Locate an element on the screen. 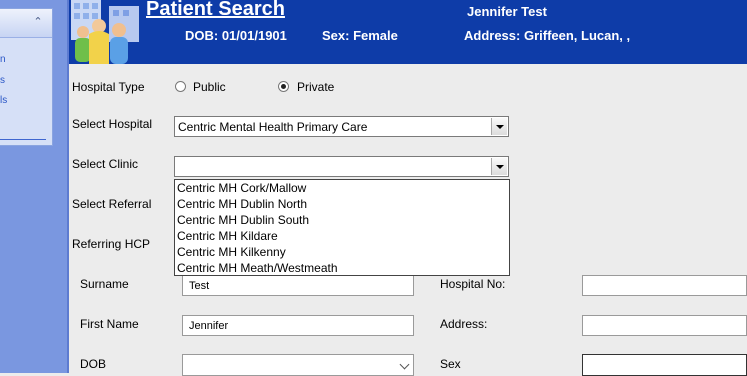  clinic-option: Centric MH Kildare is located at coordinates (227, 236).